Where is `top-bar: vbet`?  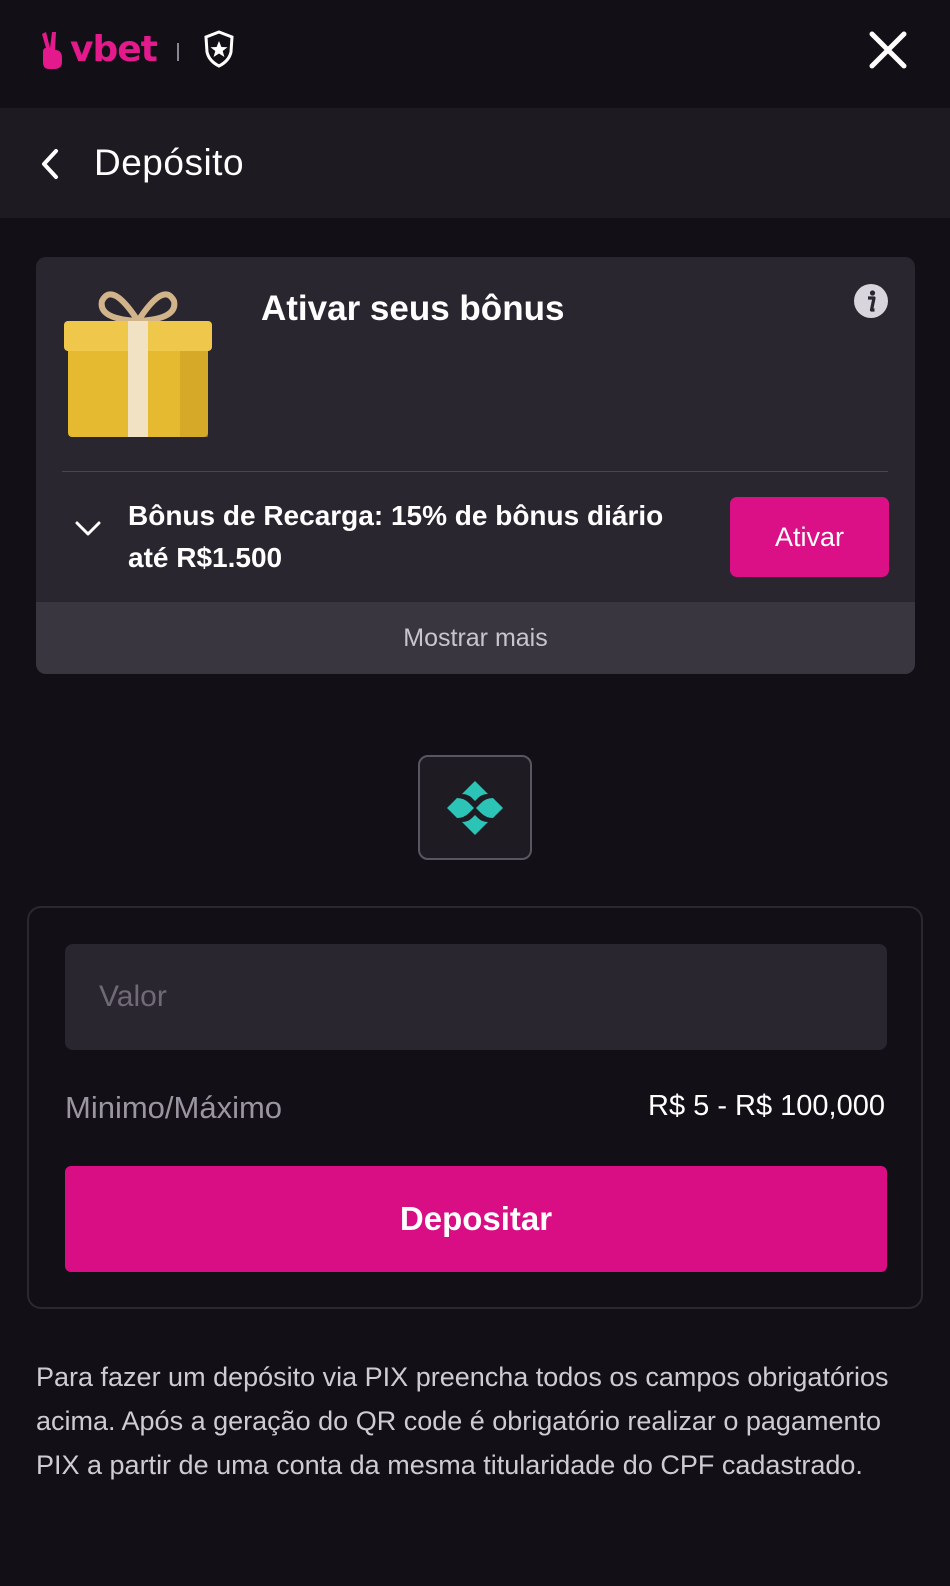
top-bar: vbet is located at coordinates (475, 54).